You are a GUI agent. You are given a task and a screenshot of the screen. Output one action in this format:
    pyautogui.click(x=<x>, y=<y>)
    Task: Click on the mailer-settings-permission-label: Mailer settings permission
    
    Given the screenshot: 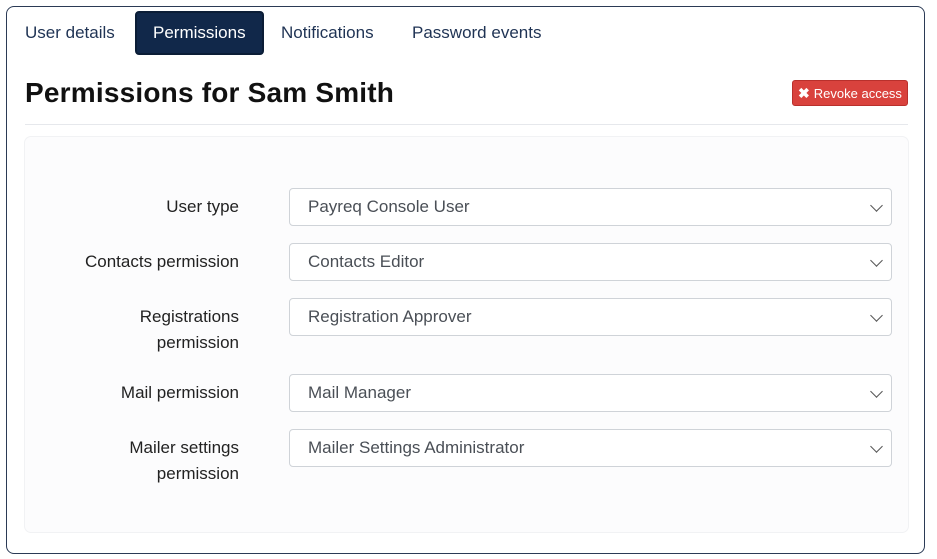 What is the action you would take?
    pyautogui.click(x=132, y=461)
    